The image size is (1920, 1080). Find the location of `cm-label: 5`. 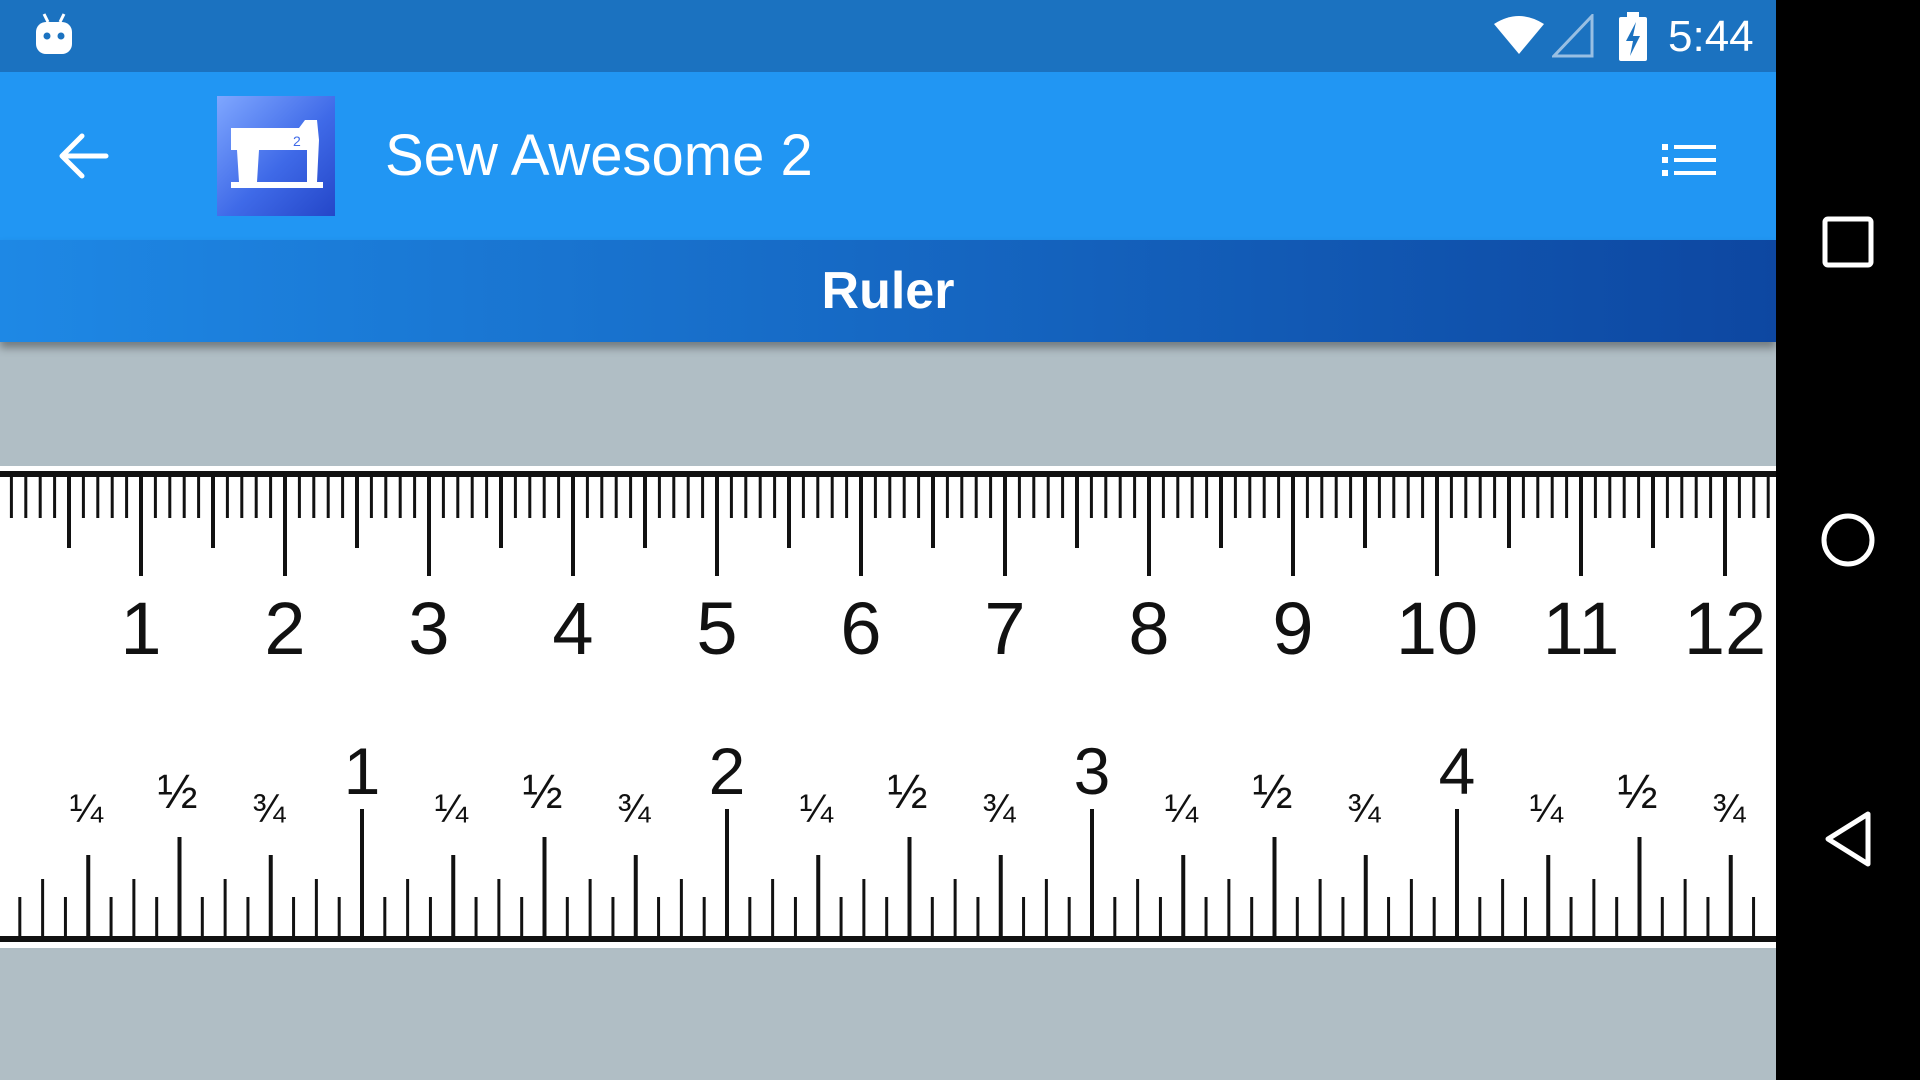

cm-label: 5 is located at coordinates (716, 628).